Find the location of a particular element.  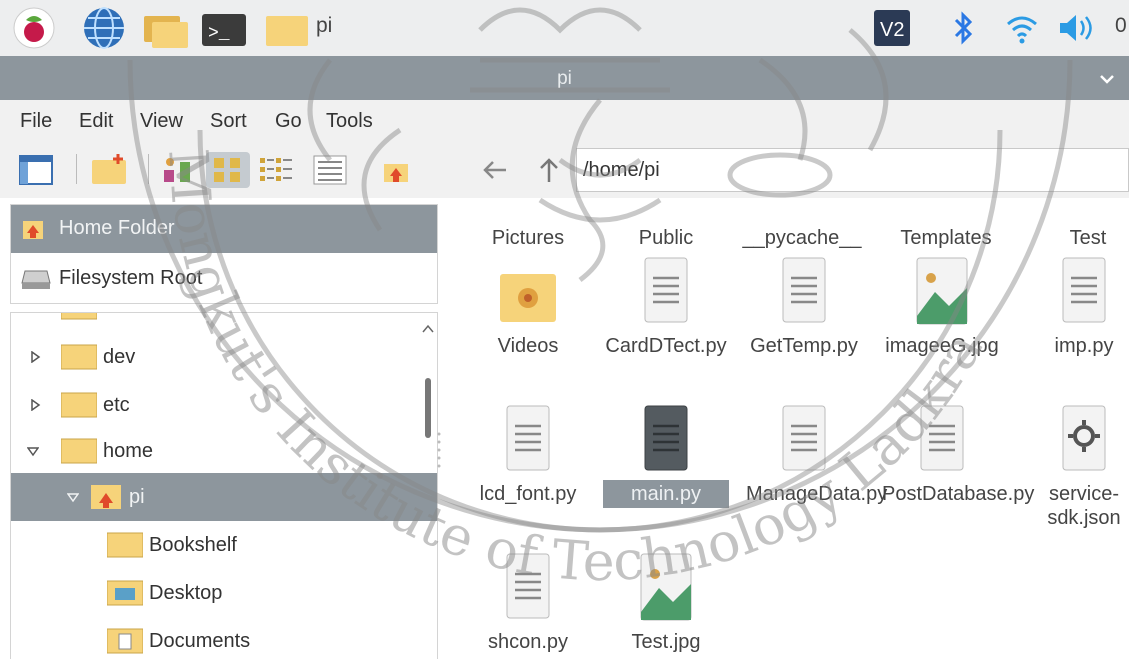

terminal-icon: >_ is located at coordinates (224, 28).